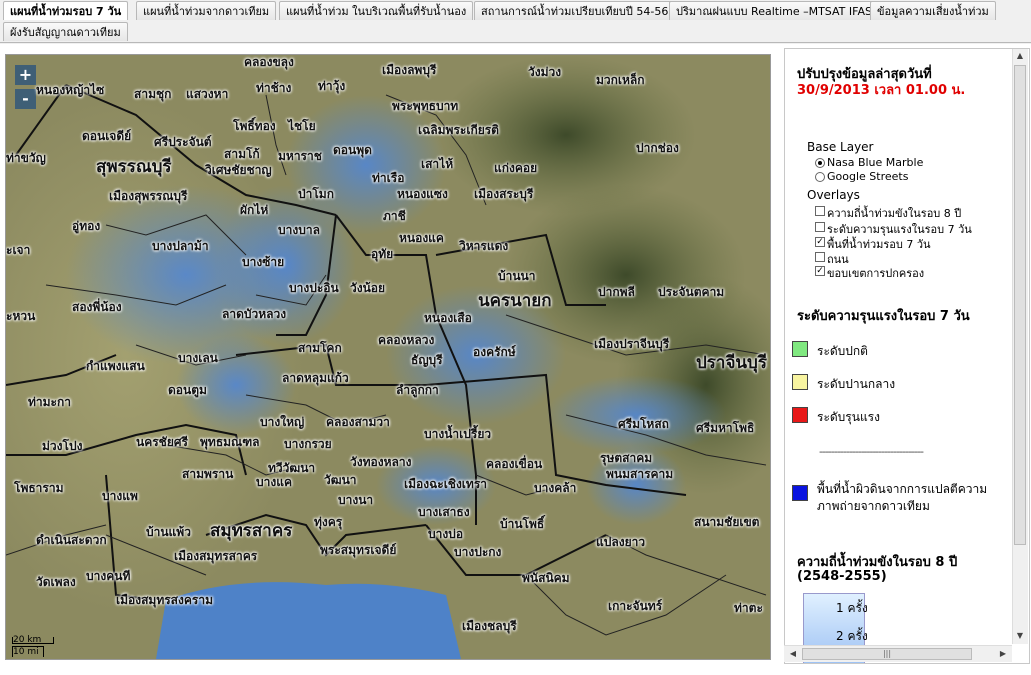  What do you see at coordinates (115, 366) in the screenshot?
I see `place-label: กำแพงแสน` at bounding box center [115, 366].